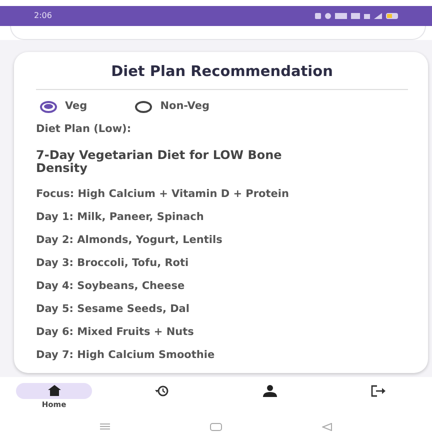  Describe the element at coordinates (43, 16) in the screenshot. I see `status-time: 2:06` at that location.